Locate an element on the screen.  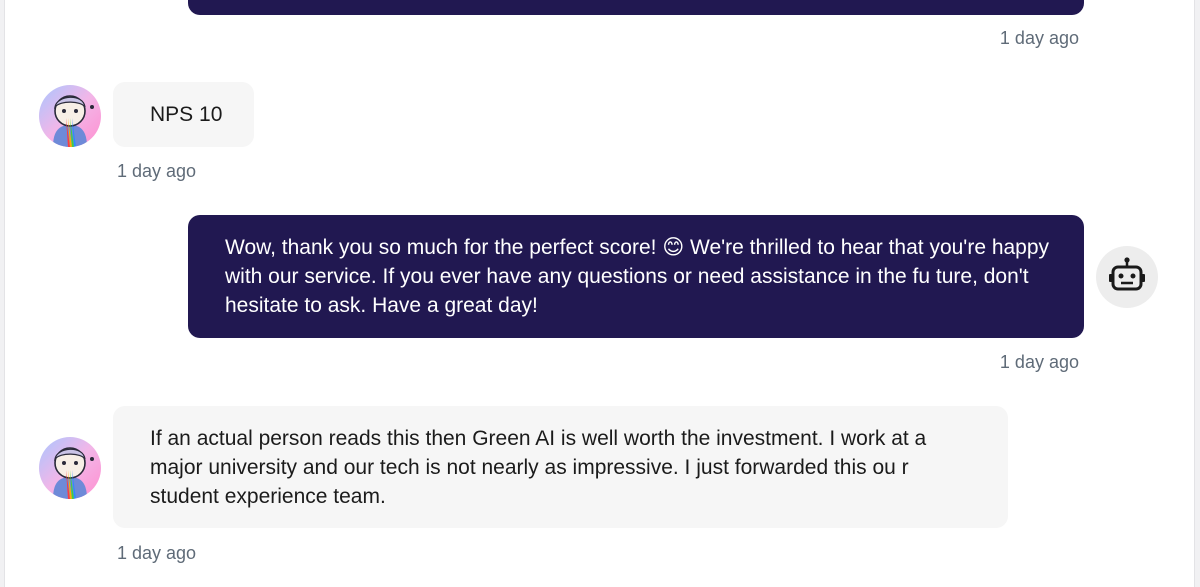
robot-icon is located at coordinates (1127, 277).